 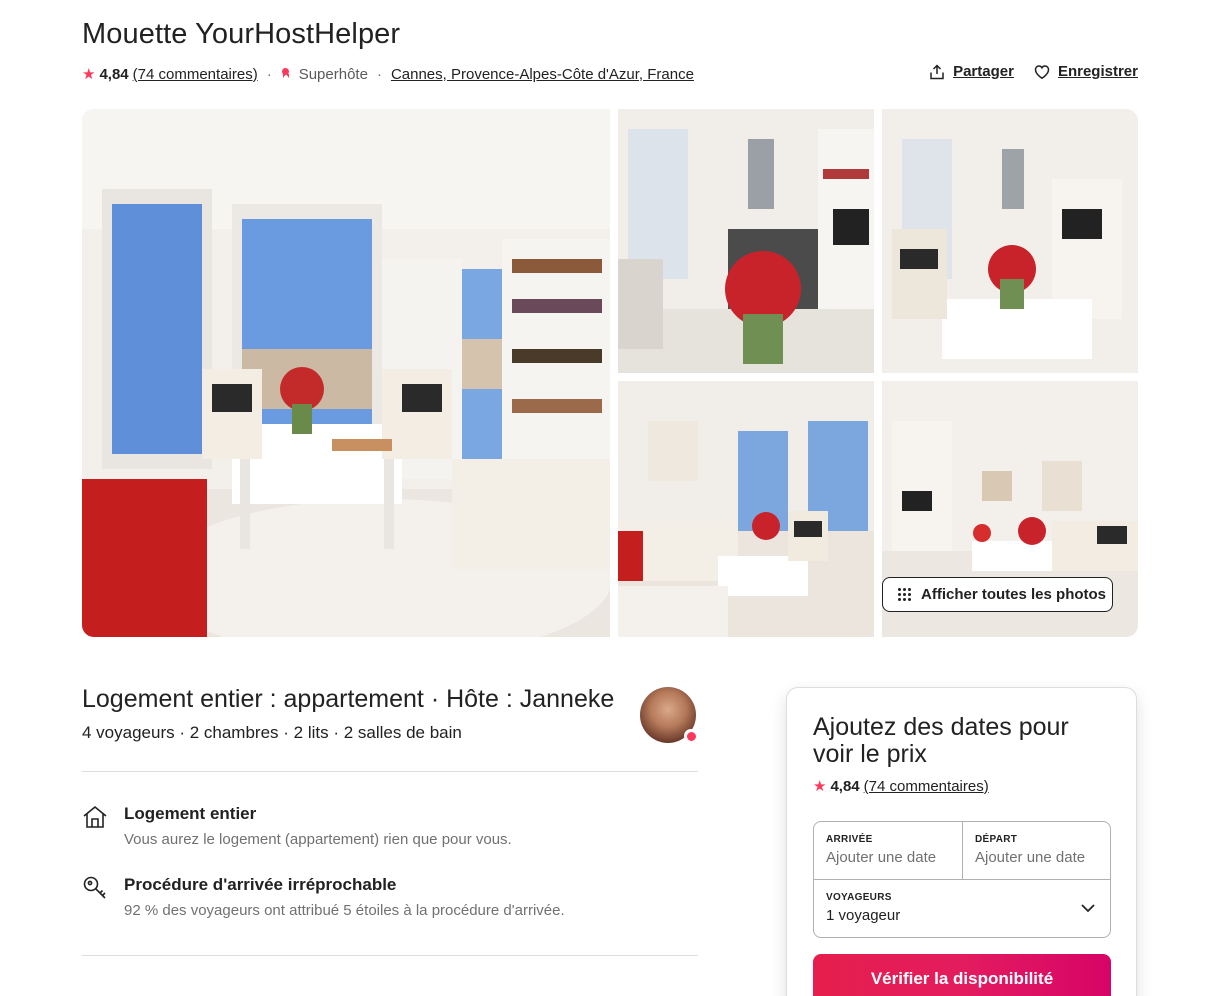 What do you see at coordinates (1030, 857) in the screenshot?
I see `checkout-value: Ajouter une date` at bounding box center [1030, 857].